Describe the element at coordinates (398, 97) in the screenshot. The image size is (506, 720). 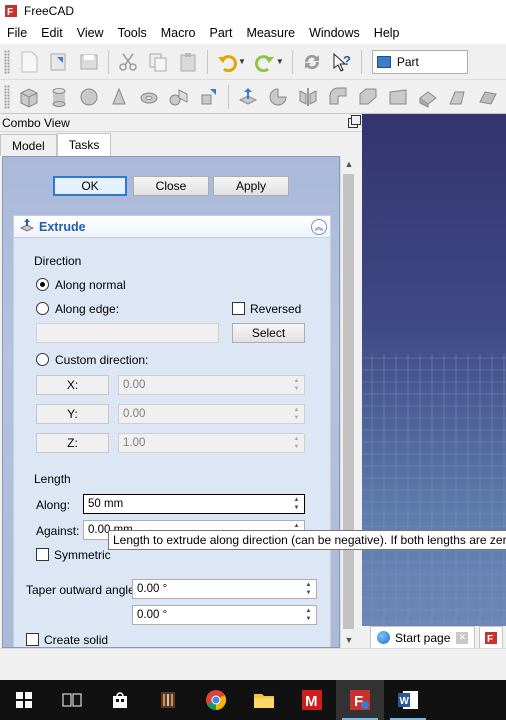
I see `make-face-icon` at that location.